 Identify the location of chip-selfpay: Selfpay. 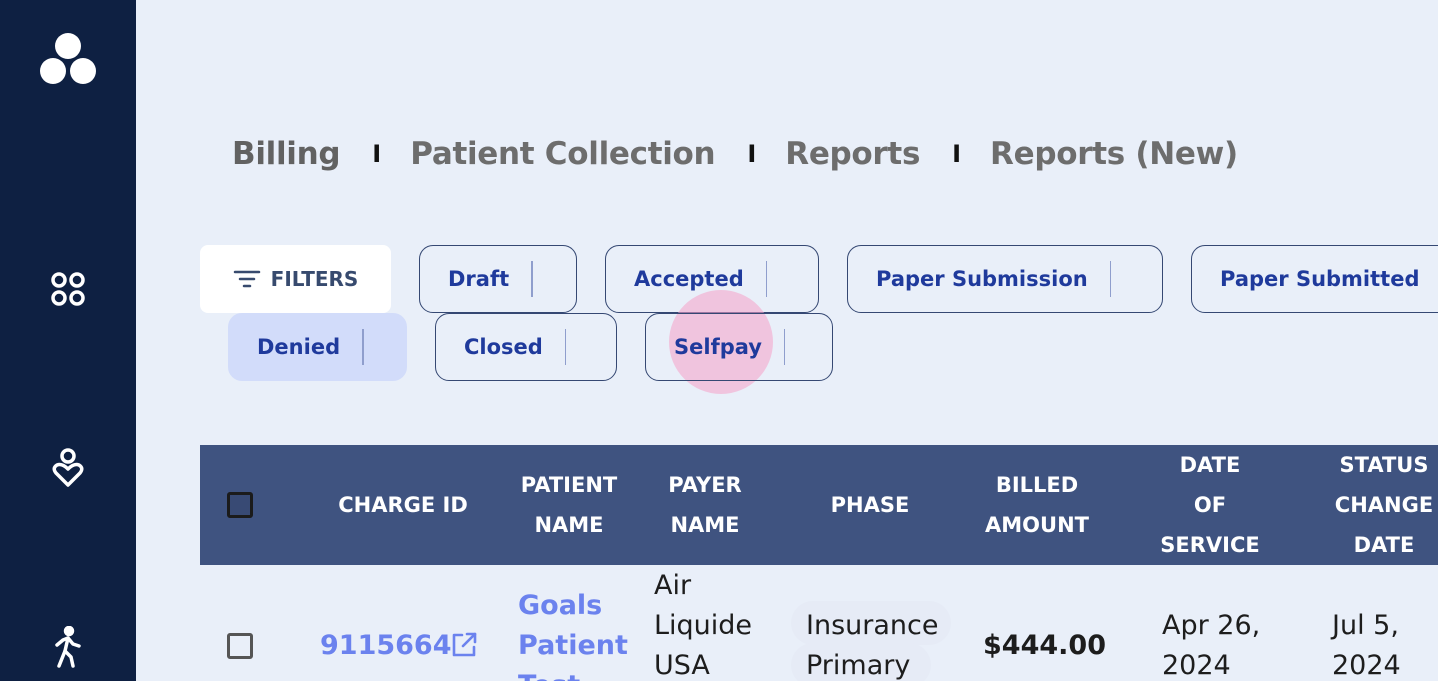
(739, 347).